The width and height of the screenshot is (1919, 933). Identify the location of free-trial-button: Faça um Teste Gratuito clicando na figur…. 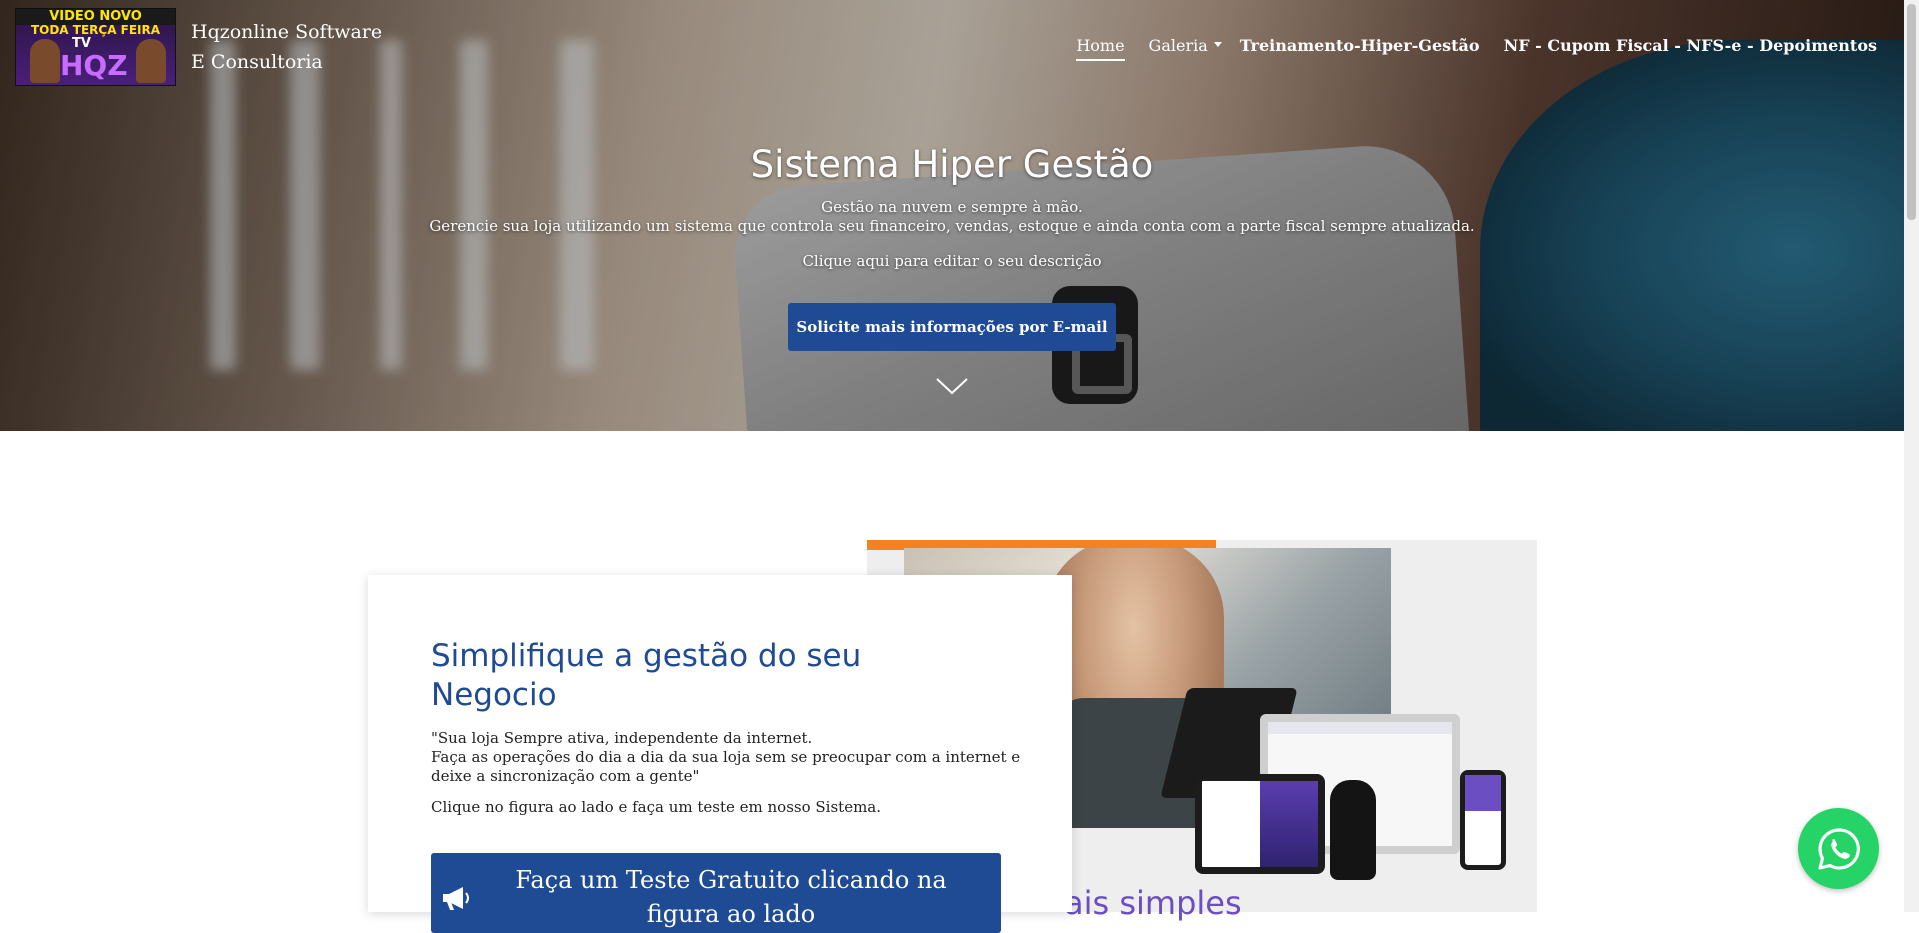
(716, 893).